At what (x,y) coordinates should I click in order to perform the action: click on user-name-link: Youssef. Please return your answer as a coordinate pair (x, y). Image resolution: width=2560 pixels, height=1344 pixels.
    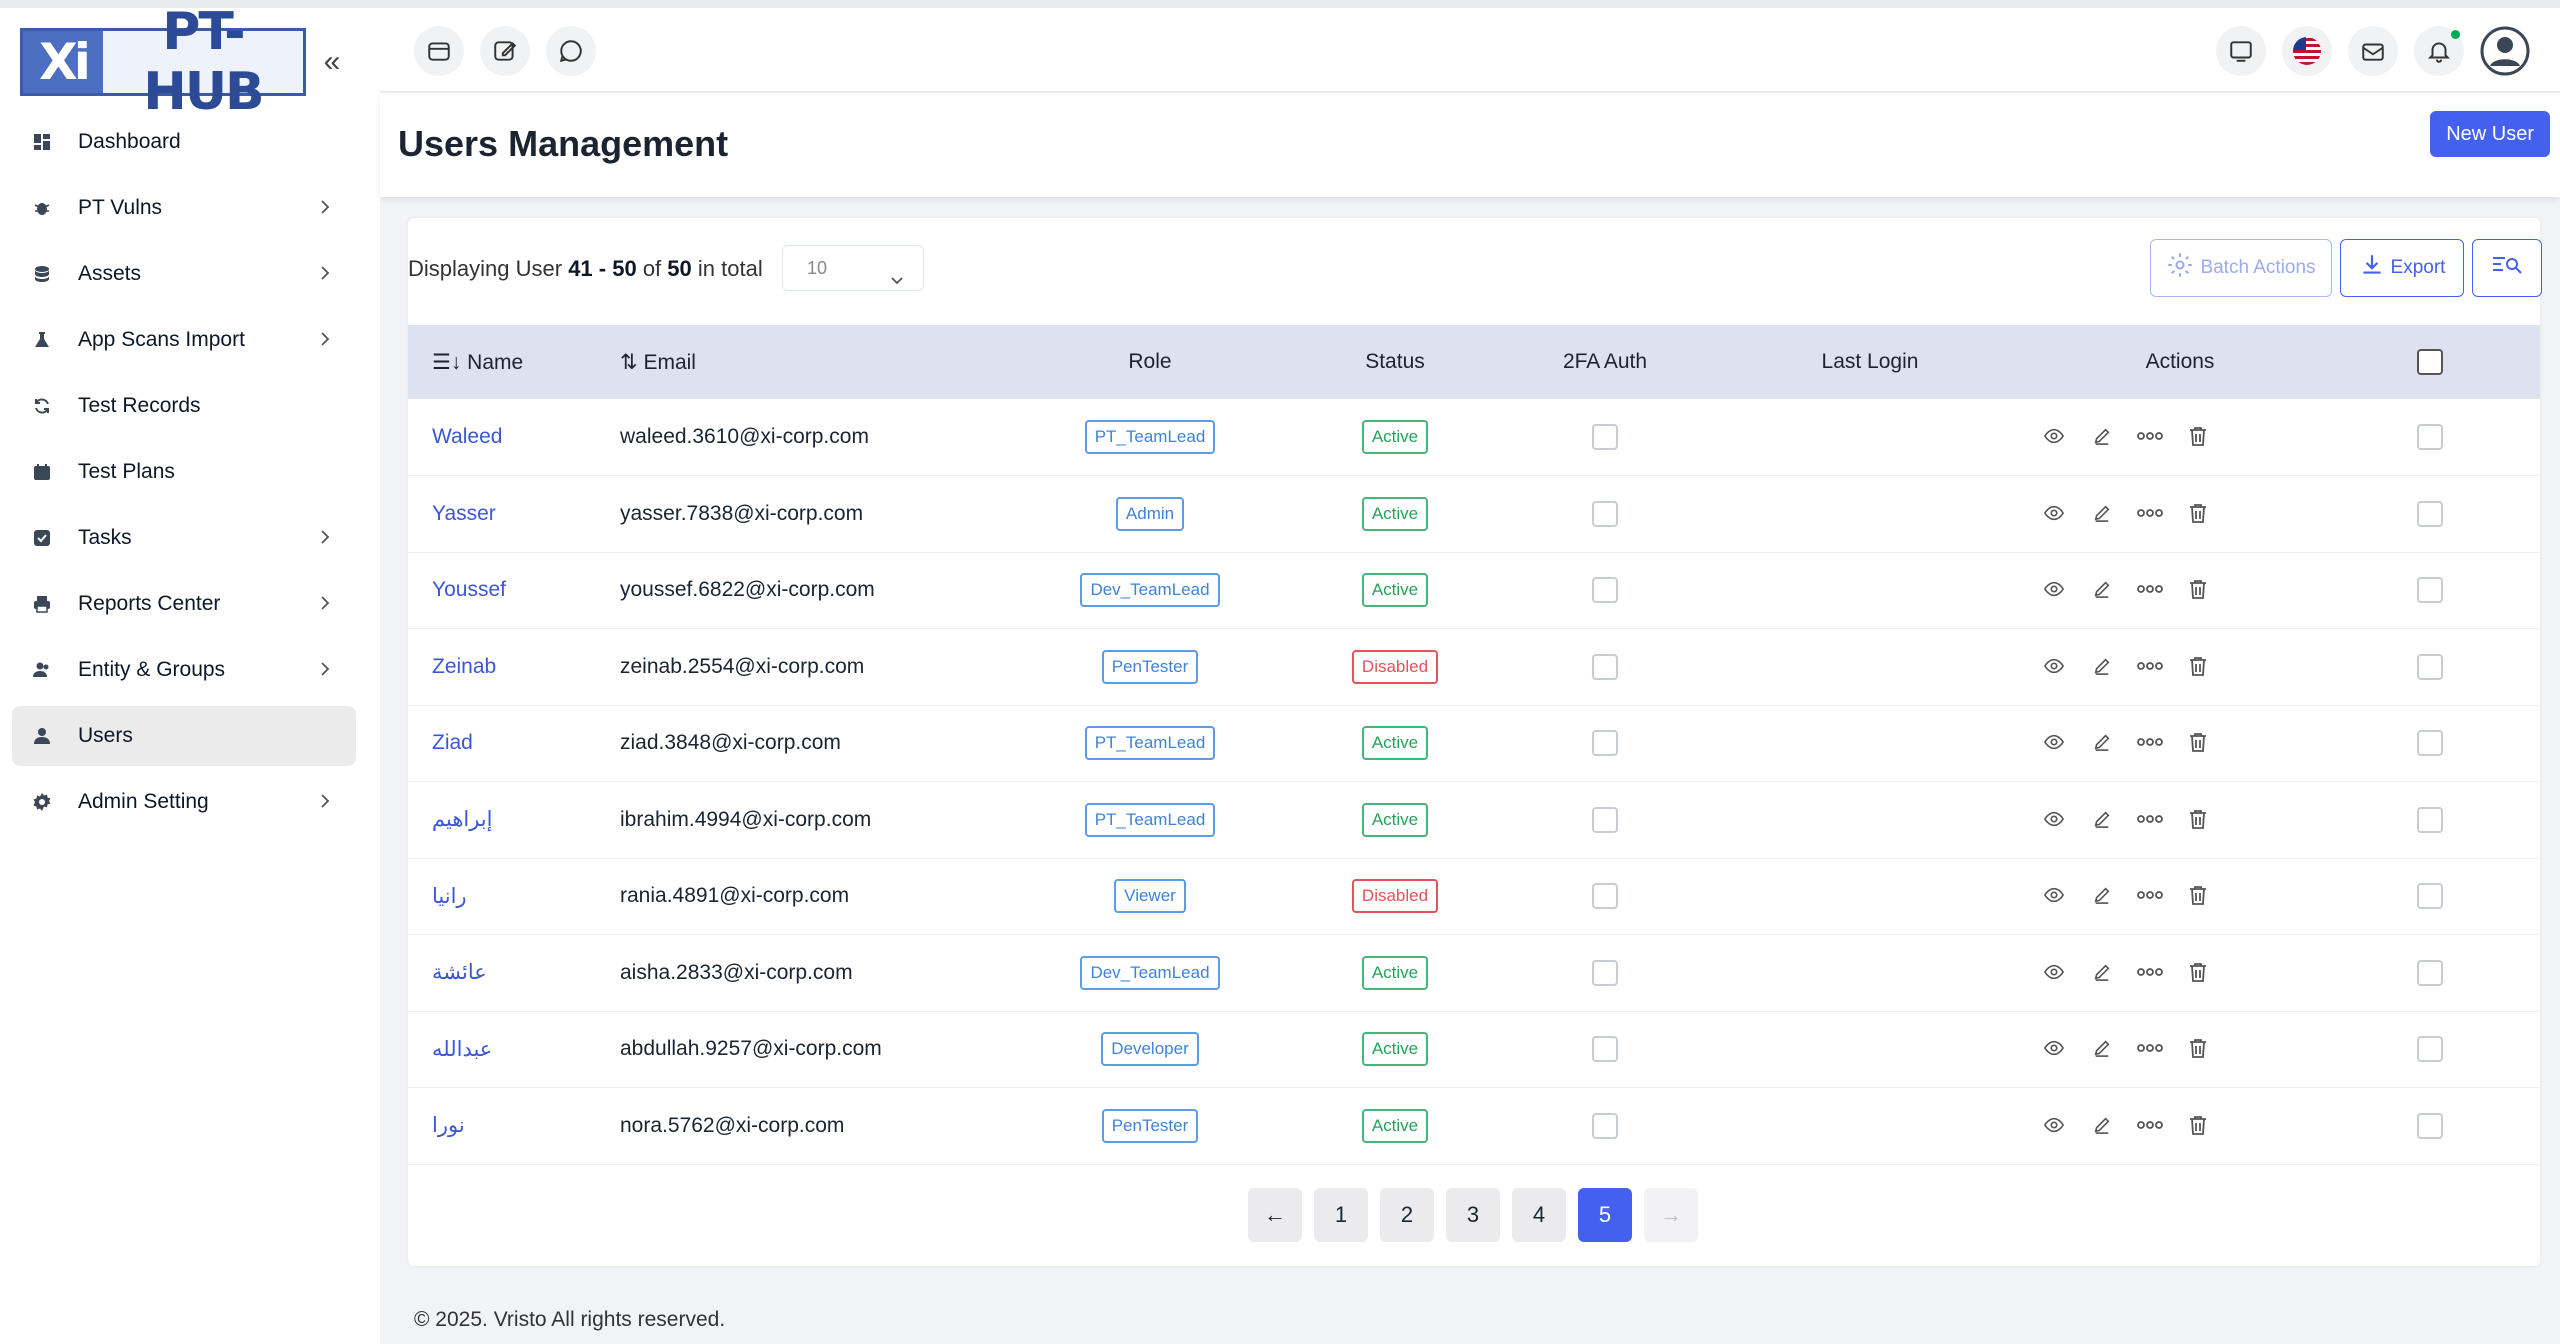
    Looking at the image, I should click on (514, 590).